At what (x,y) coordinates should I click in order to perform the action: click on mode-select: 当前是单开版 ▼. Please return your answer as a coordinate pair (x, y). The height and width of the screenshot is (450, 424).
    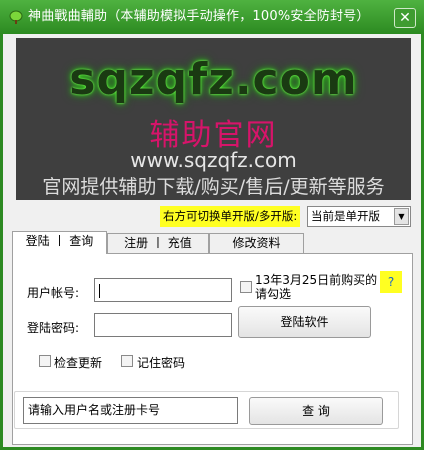
    Looking at the image, I should click on (359, 216).